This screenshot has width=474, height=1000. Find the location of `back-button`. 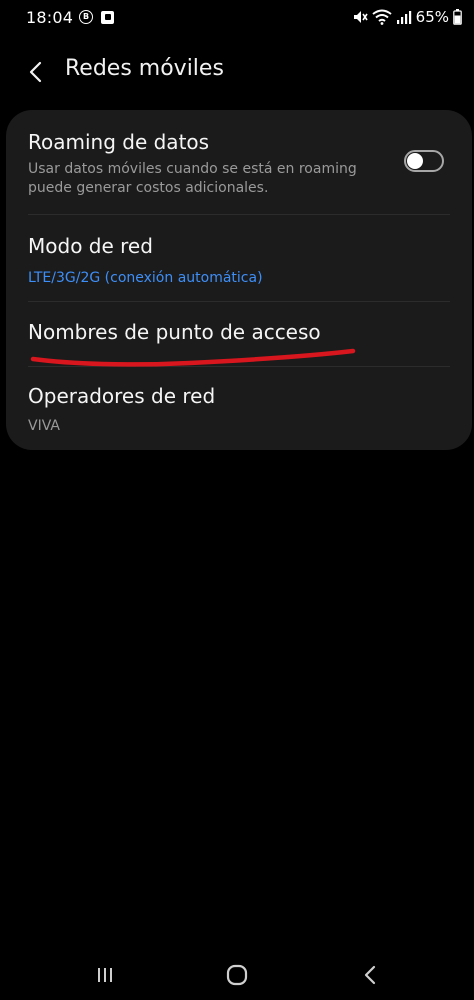

back-button is located at coordinates (36, 72).